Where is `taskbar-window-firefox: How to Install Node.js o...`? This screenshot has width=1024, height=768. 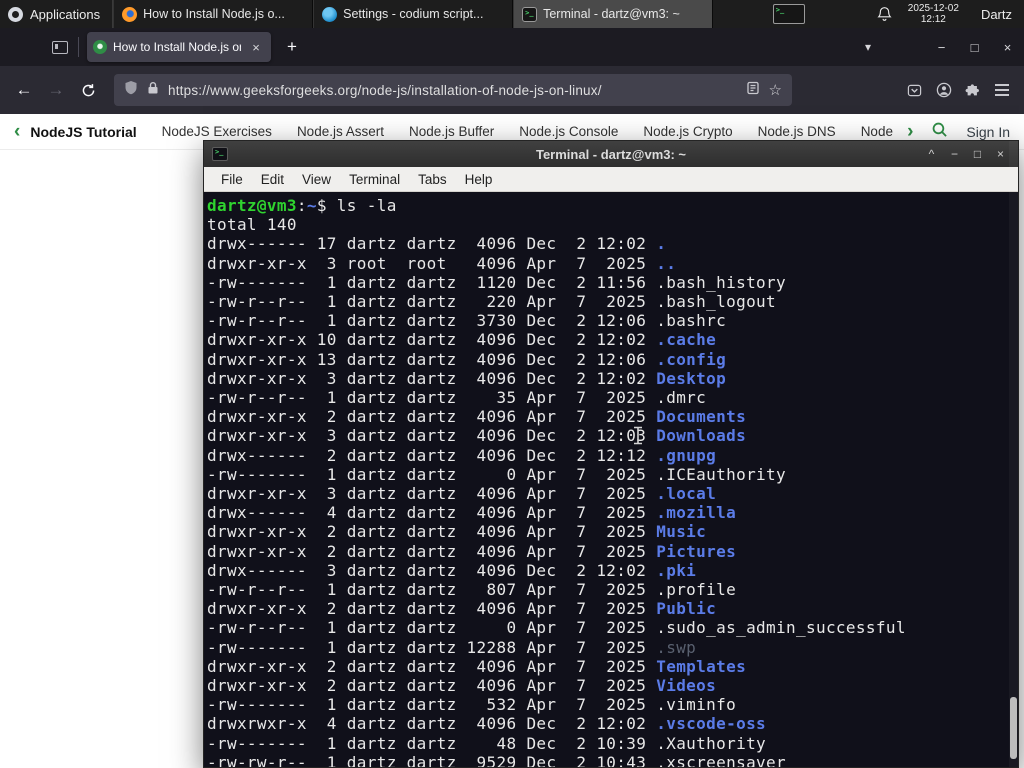 taskbar-window-firefox: How to Install Node.js o... is located at coordinates (213, 14).